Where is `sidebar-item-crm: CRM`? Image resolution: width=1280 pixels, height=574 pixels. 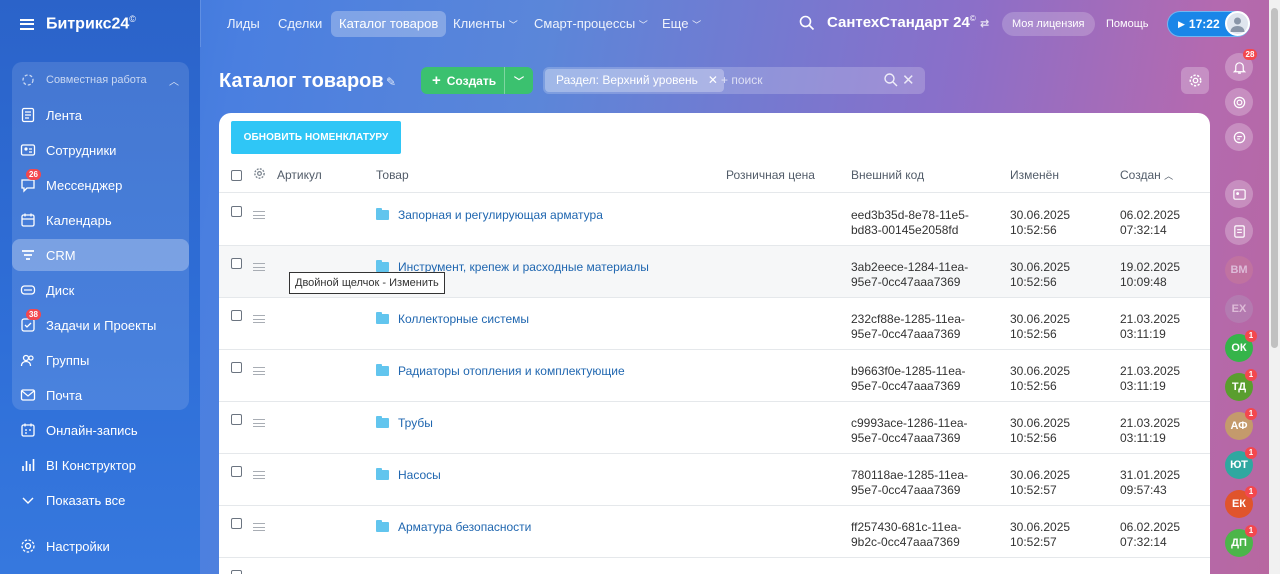
sidebar-item-crm: CRM is located at coordinates (100, 255).